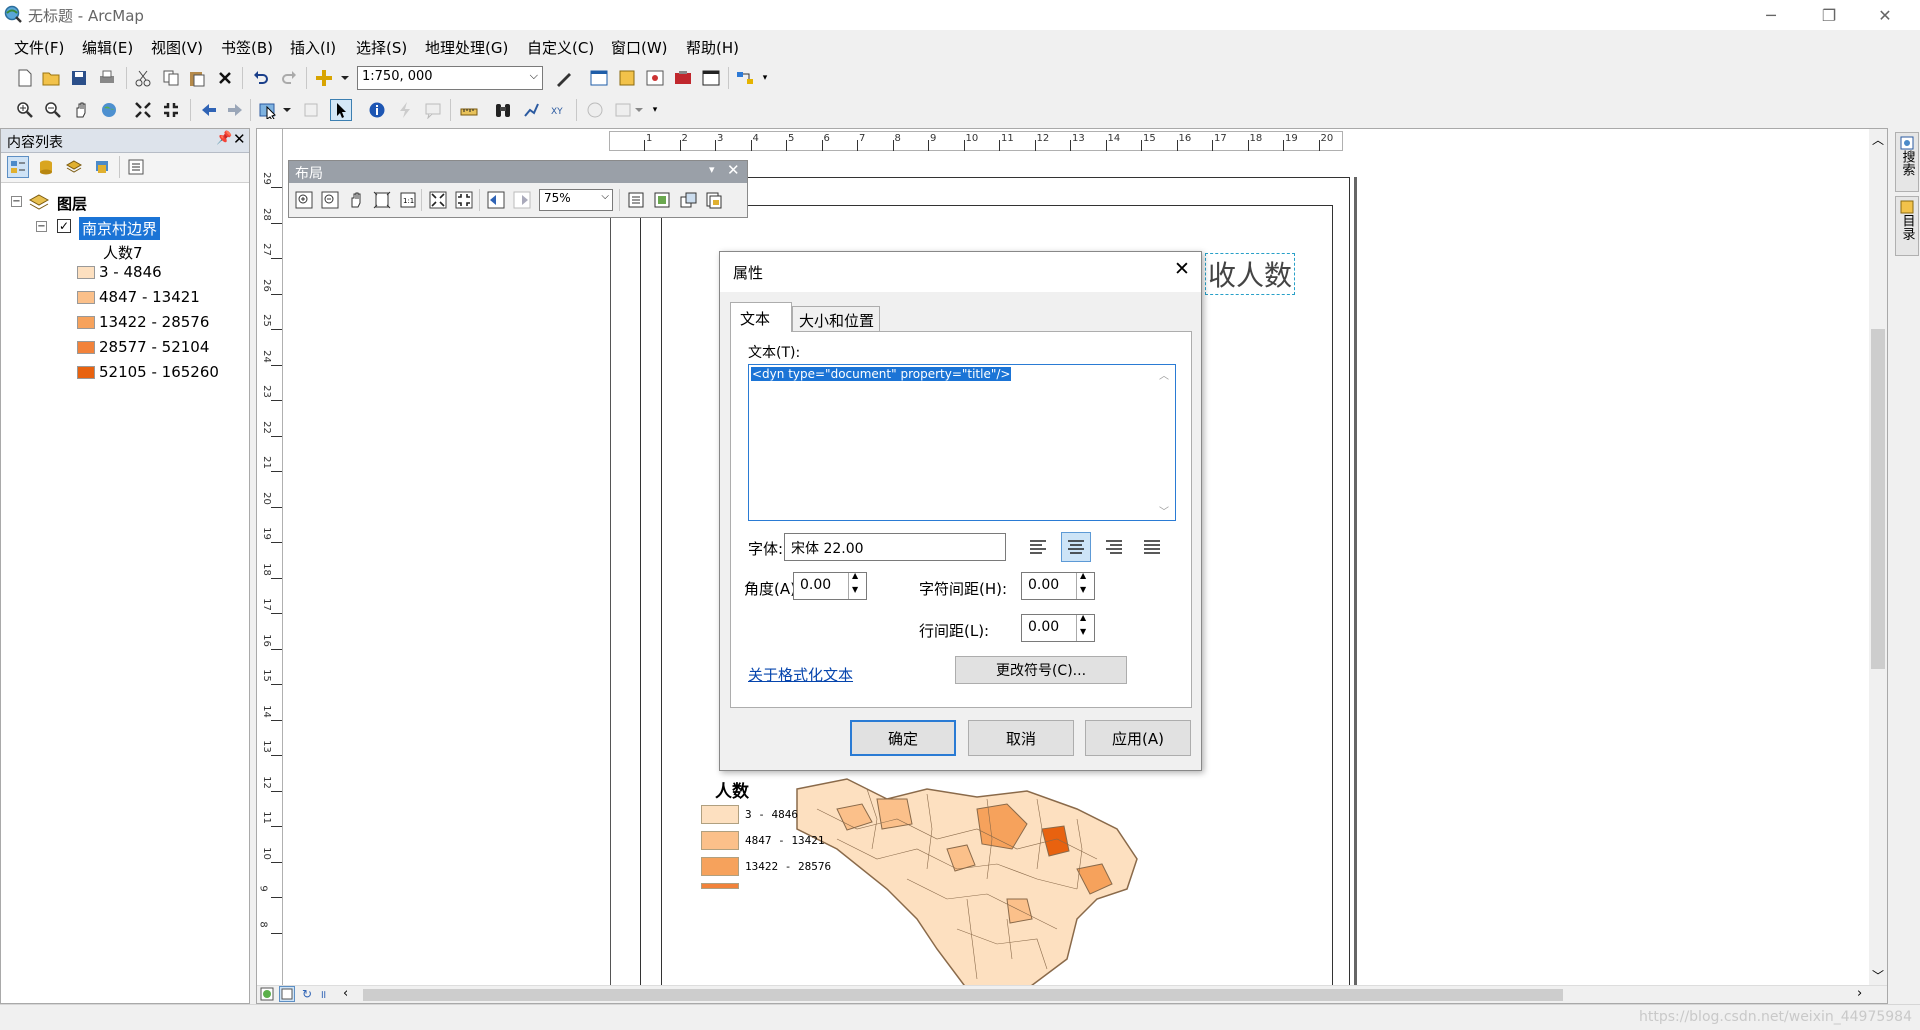  What do you see at coordinates (1138, 738) in the screenshot?
I see `apply-button: 应用(A)` at bounding box center [1138, 738].